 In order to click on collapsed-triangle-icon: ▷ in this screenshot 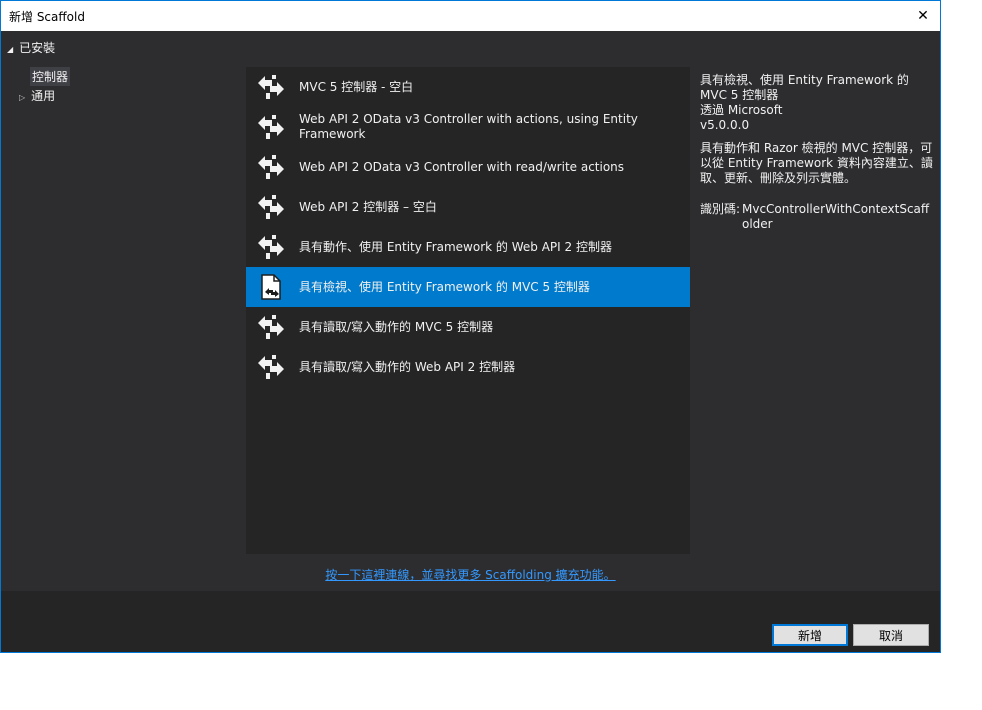, I will do `click(22, 97)`.